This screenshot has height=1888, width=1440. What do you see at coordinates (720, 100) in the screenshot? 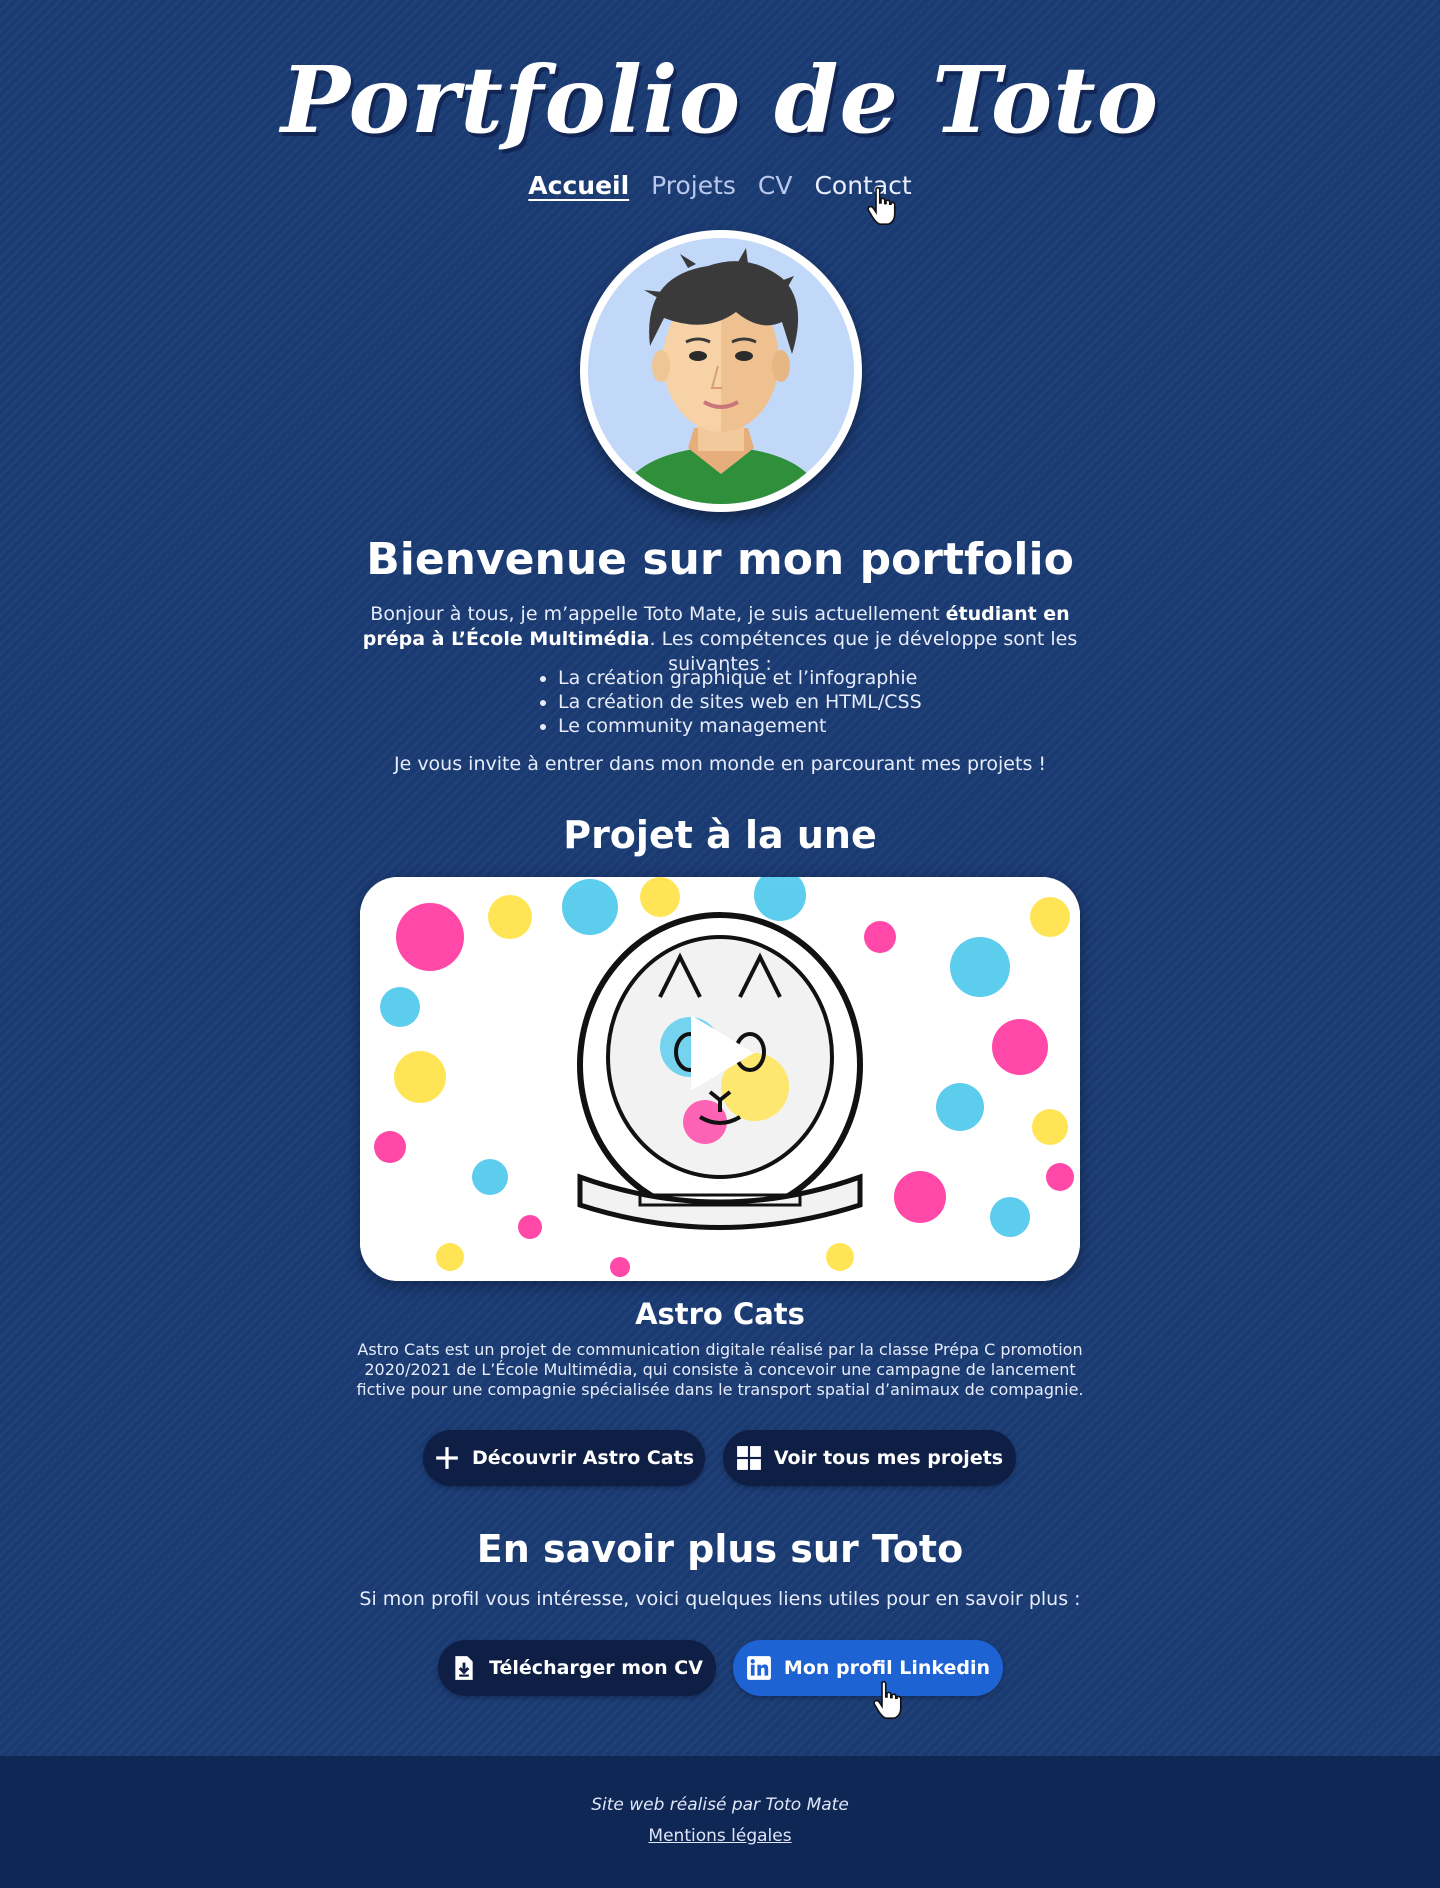
I see `site-title: Portfolio de Toto` at bounding box center [720, 100].